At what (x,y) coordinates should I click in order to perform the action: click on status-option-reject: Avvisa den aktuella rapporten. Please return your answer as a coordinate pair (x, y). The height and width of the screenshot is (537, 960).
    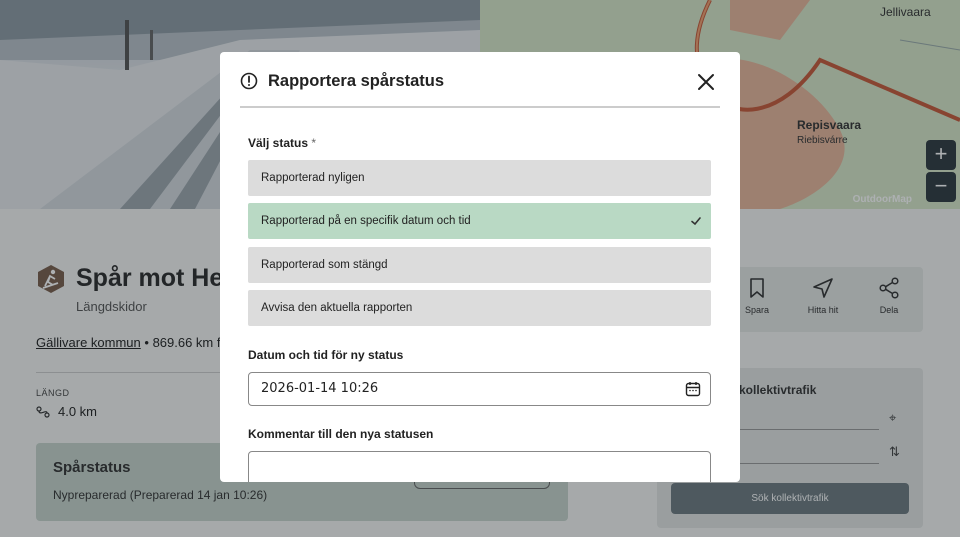
    Looking at the image, I should click on (479, 308).